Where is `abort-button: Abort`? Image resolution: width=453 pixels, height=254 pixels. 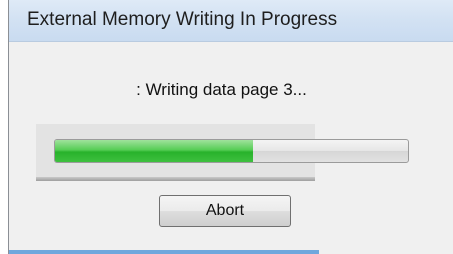 abort-button: Abort is located at coordinates (225, 211).